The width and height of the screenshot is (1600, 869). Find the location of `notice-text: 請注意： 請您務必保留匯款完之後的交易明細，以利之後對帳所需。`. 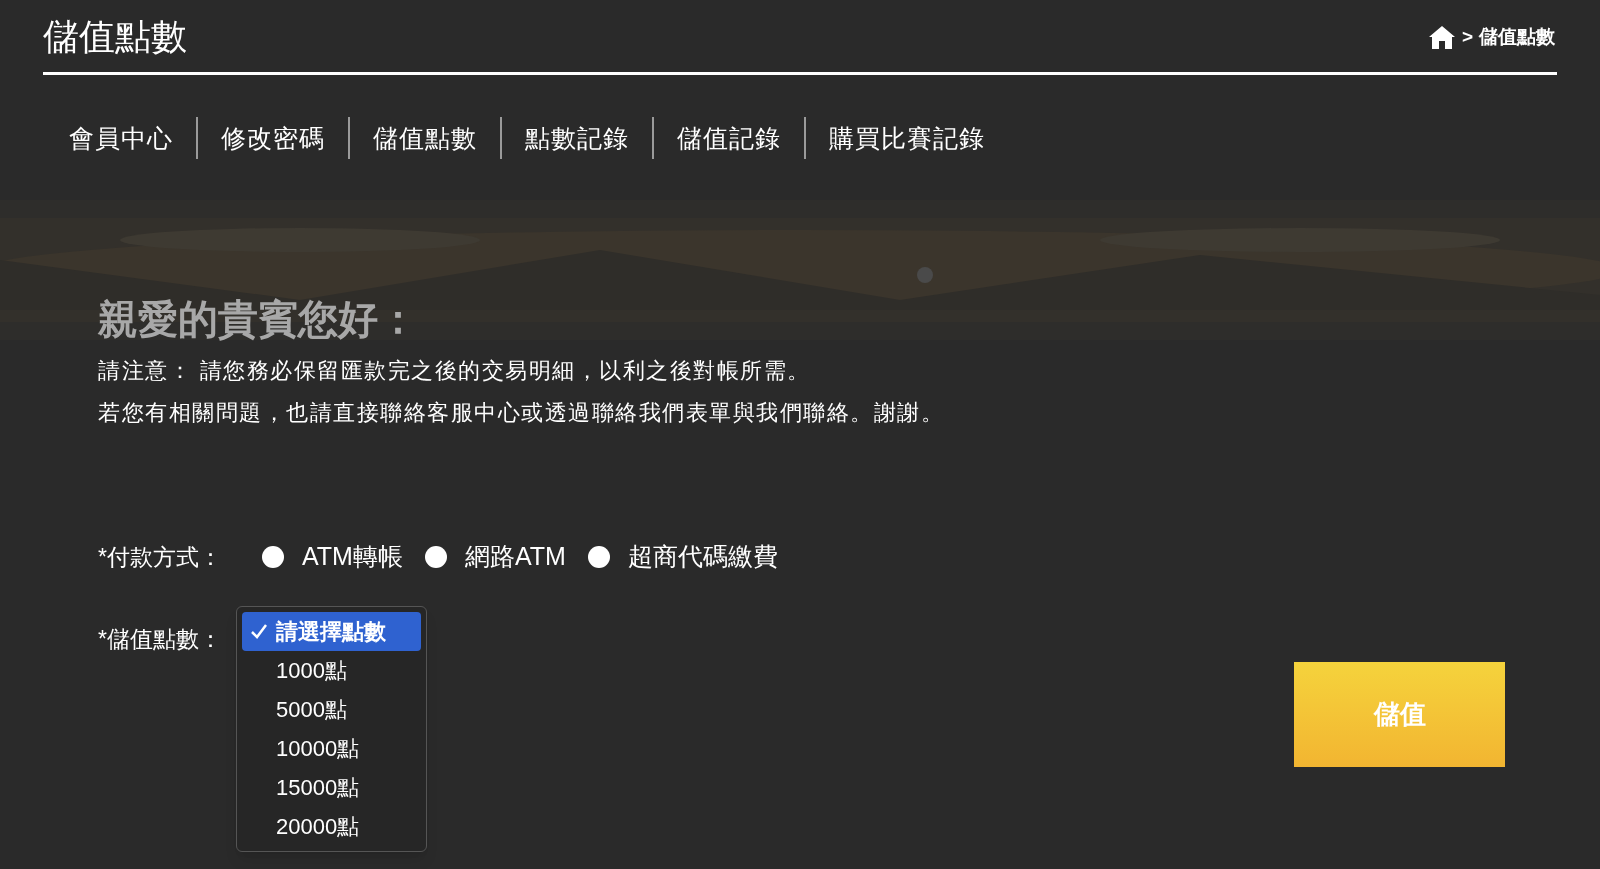

notice-text: 請注意： 請您務必保留匯款完之後的交易明細，以利之後對帳所需。 is located at coordinates (455, 371).